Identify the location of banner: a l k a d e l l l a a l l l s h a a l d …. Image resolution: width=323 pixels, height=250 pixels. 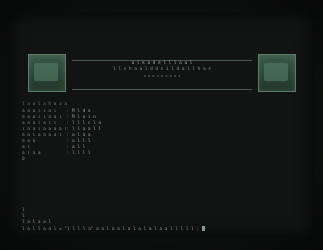
(162, 73).